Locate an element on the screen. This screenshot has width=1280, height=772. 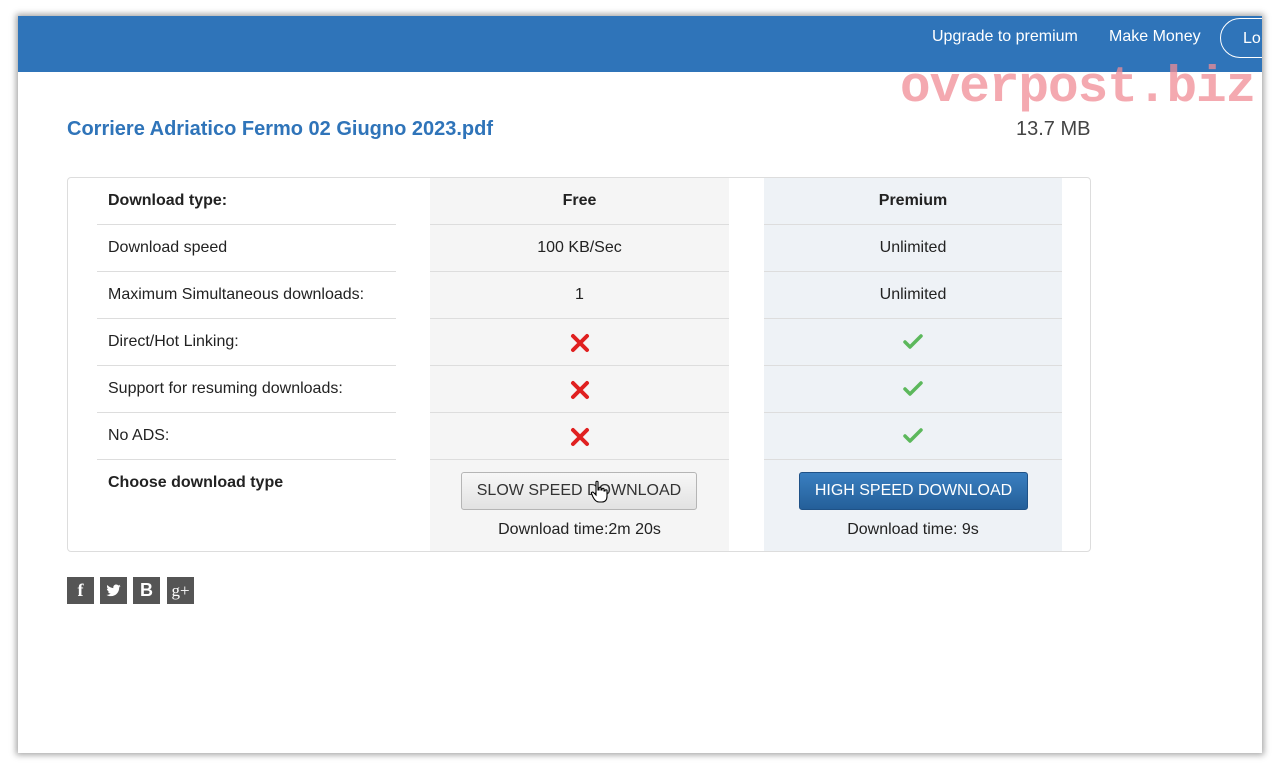
high-speed-download-button: HIGH SPEED DOWNLOAD is located at coordinates (913, 491).